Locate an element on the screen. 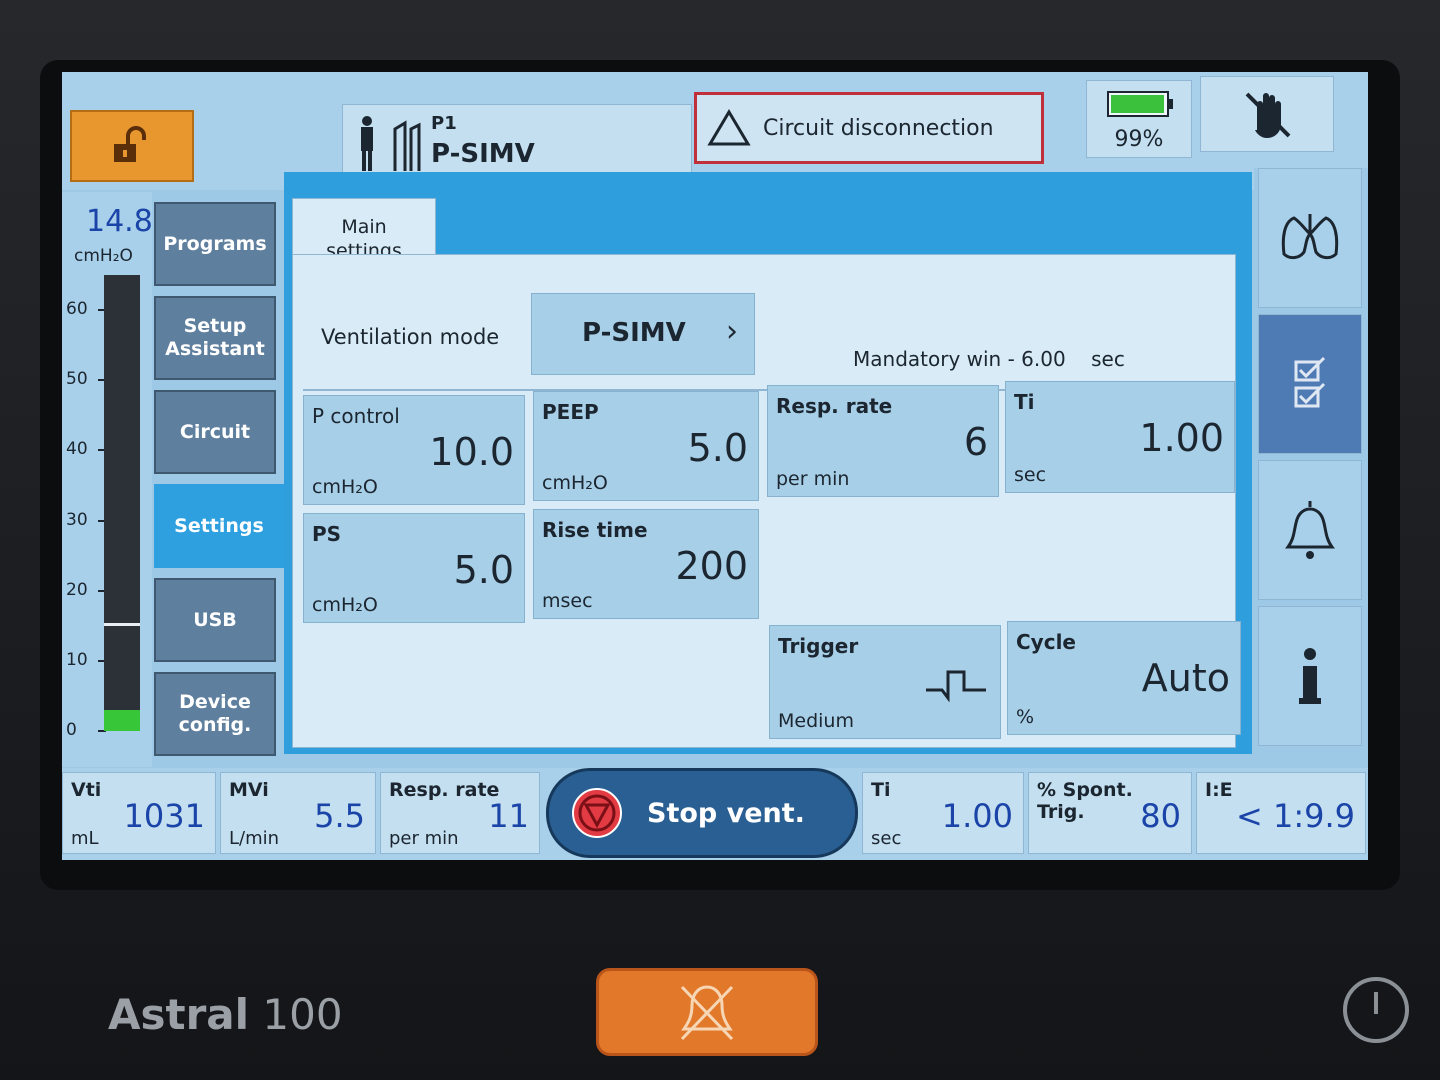 The width and height of the screenshot is (1440, 1080). nav-circuit: Circuit is located at coordinates (215, 432).